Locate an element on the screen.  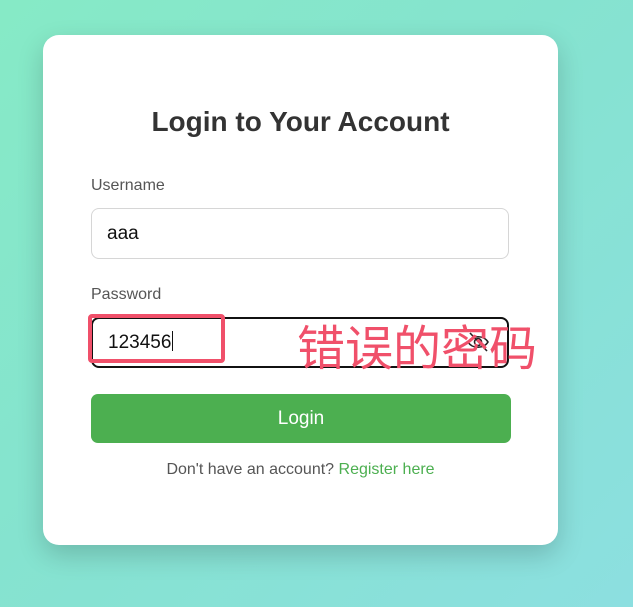
username-label: Username is located at coordinates (128, 185).